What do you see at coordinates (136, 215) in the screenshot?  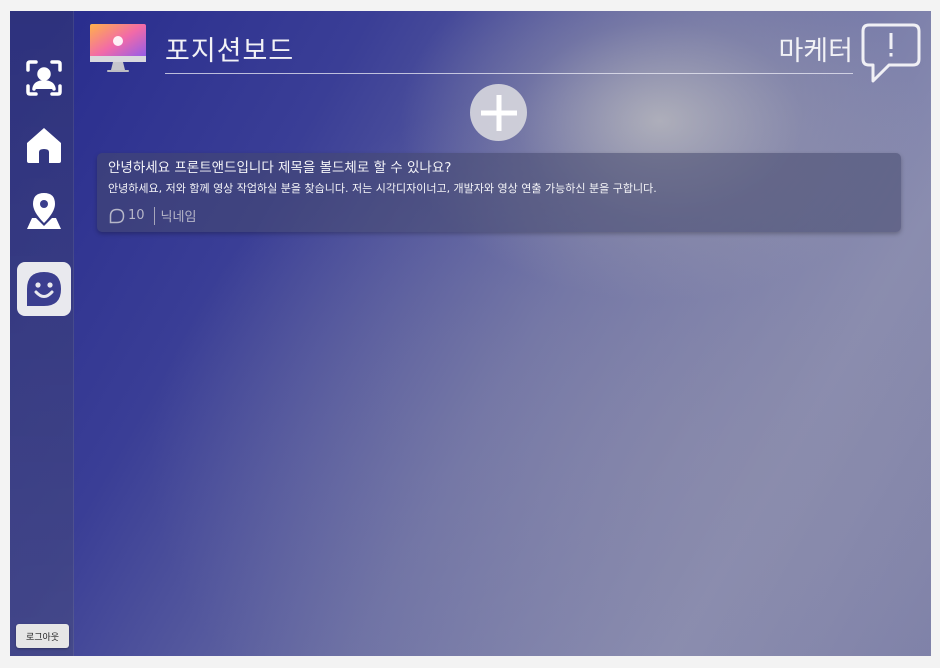 I see `comment-count: 10` at bounding box center [136, 215].